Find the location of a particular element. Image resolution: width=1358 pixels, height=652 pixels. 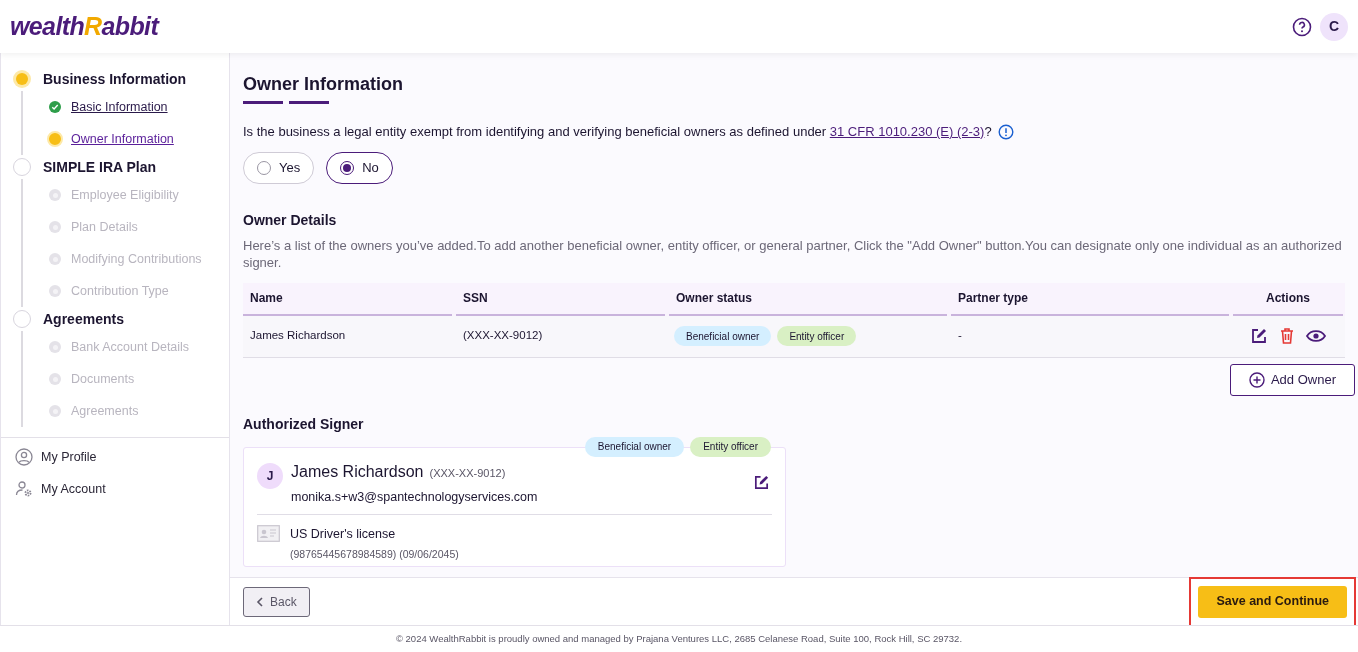

id-card-icon is located at coordinates (268, 534).